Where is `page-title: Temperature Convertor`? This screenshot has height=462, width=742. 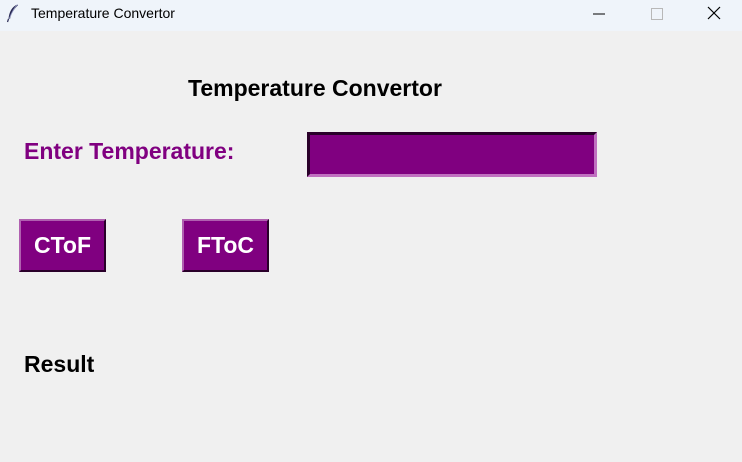
page-title: Temperature Convertor is located at coordinates (315, 88).